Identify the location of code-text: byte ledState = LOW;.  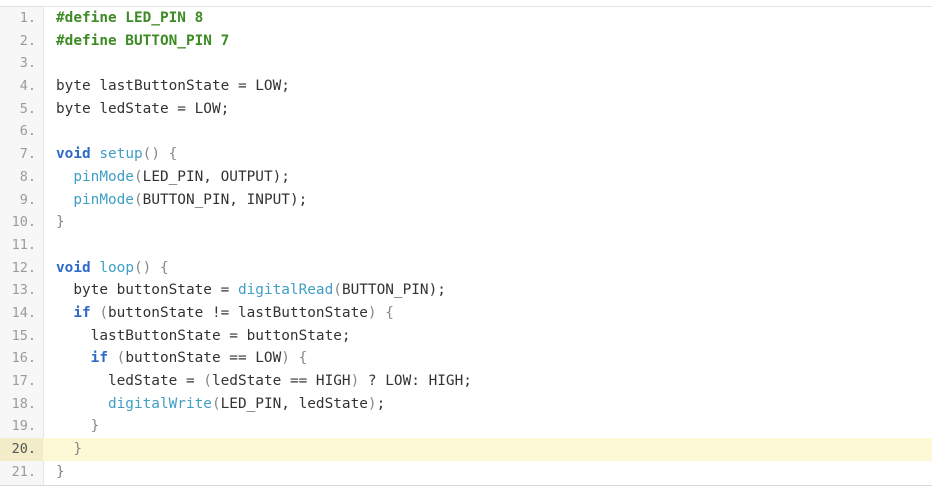
(142, 109).